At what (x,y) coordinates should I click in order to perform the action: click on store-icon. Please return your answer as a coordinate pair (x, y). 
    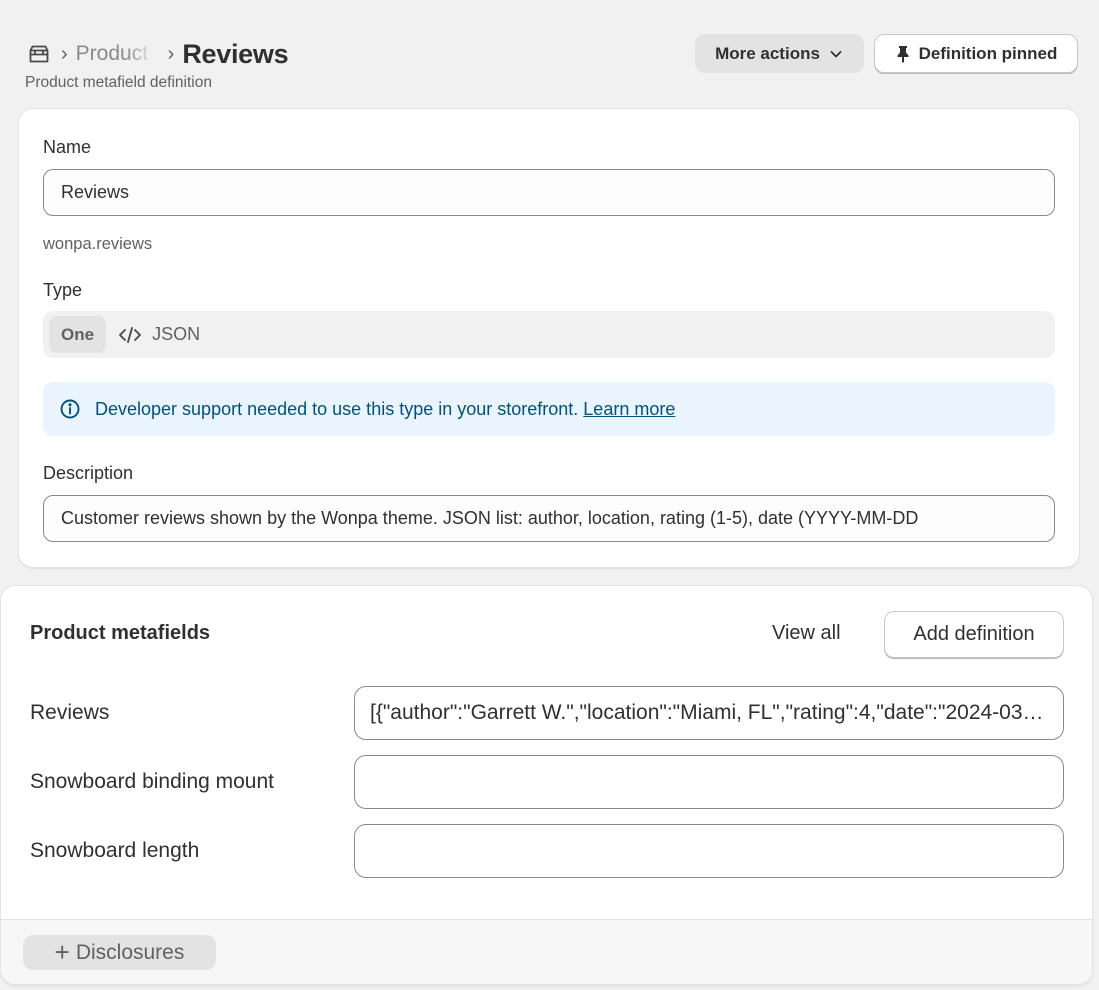
    Looking at the image, I should click on (39, 54).